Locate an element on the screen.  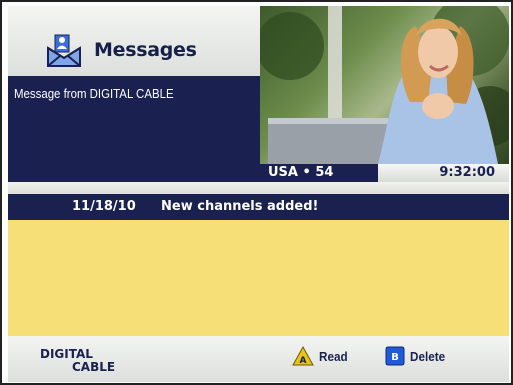
delete-button-label: Delete is located at coordinates (428, 356).